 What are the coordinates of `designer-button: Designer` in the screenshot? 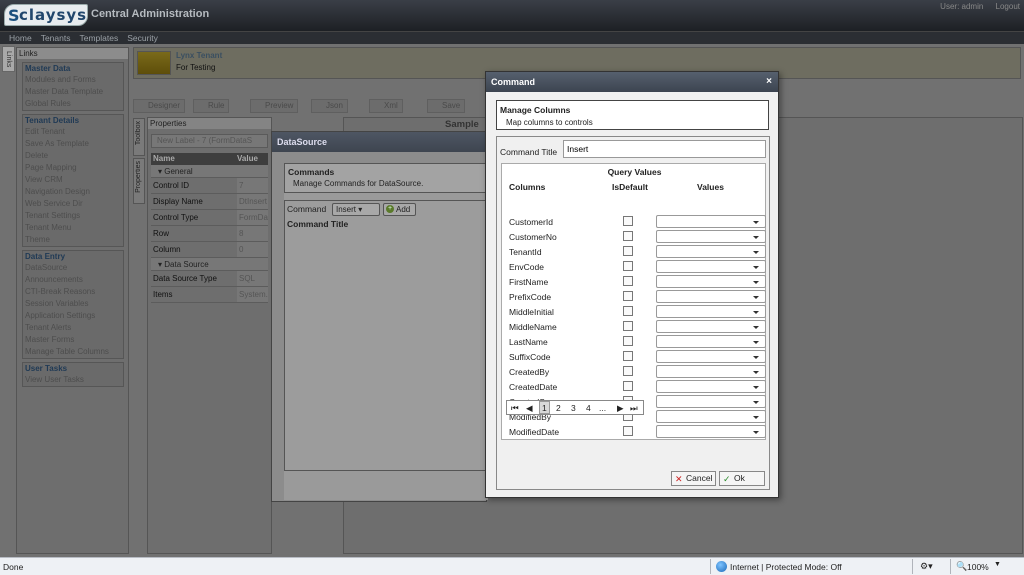 It's located at (159, 106).